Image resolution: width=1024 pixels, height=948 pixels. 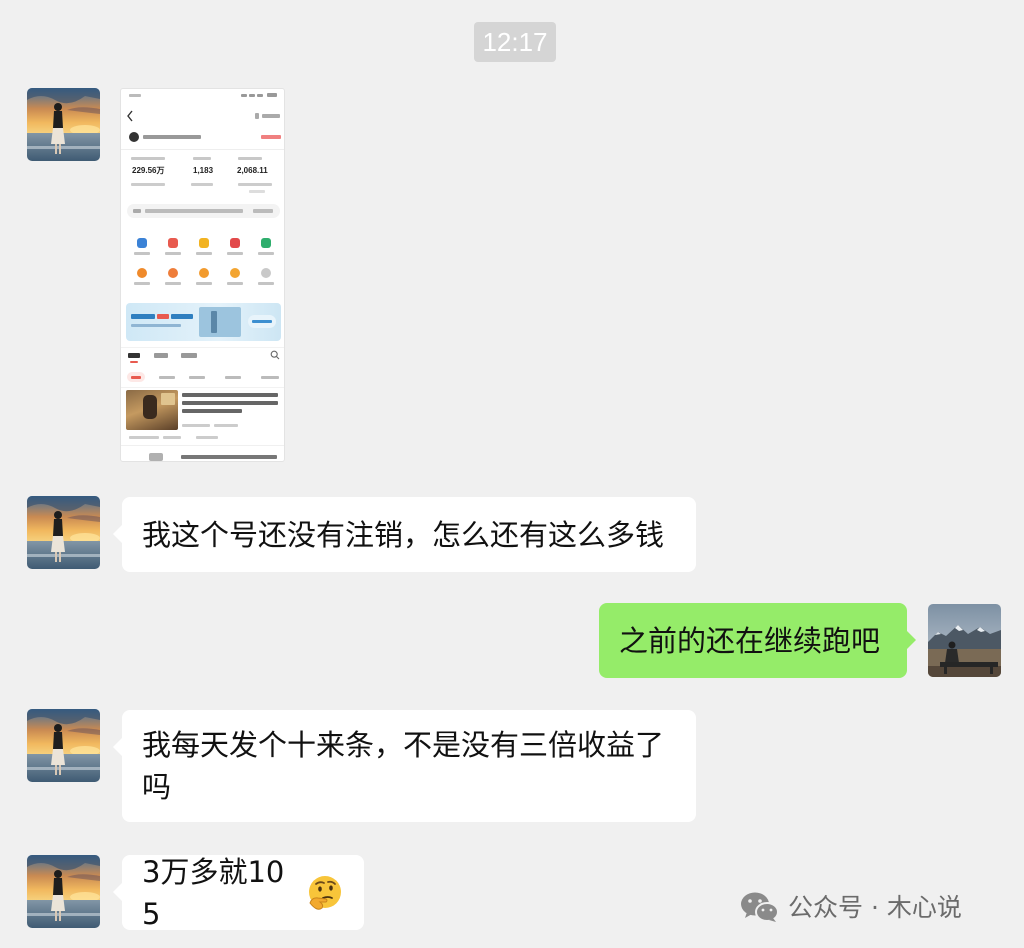 What do you see at coordinates (324, 893) in the screenshot?
I see `thinking-face-icon` at bounding box center [324, 893].